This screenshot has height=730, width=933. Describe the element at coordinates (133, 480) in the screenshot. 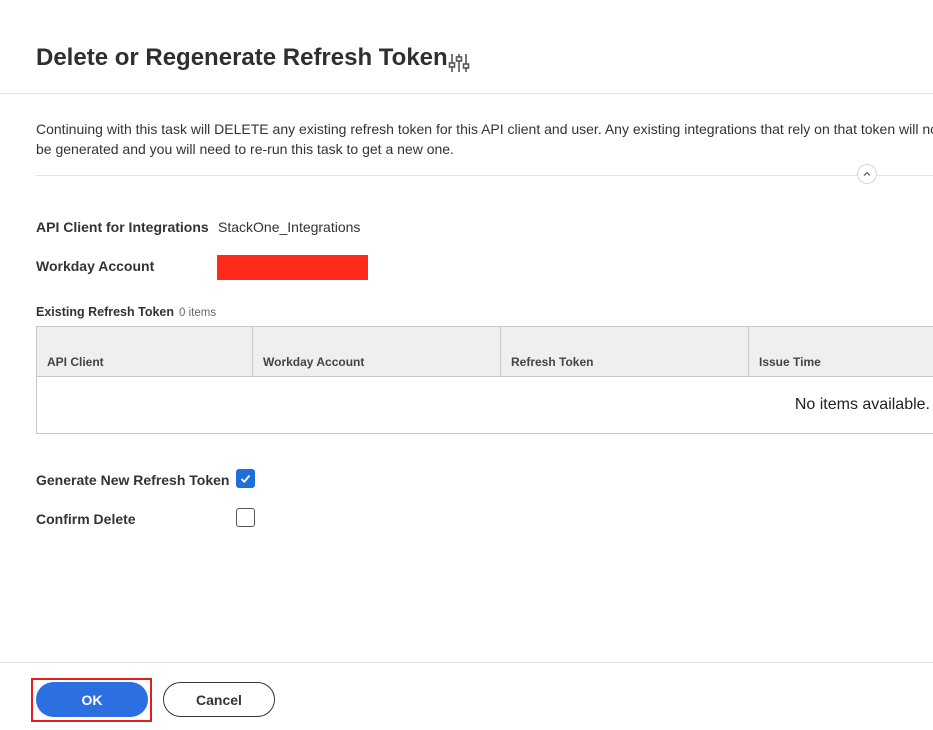

I see `generate-new-token-label: Generate New Refresh Token` at that location.